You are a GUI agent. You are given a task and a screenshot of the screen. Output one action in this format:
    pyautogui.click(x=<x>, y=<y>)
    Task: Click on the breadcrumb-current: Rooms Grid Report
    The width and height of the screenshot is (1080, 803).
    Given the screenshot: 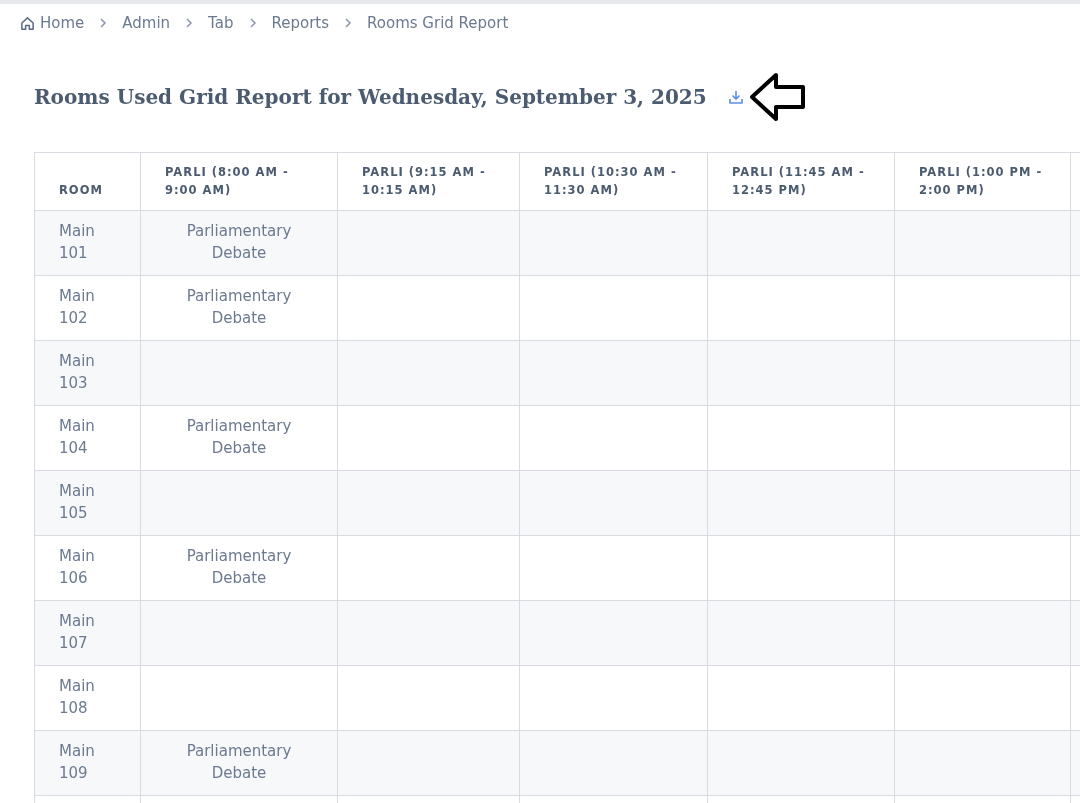 What is the action you would take?
    pyautogui.click(x=438, y=23)
    